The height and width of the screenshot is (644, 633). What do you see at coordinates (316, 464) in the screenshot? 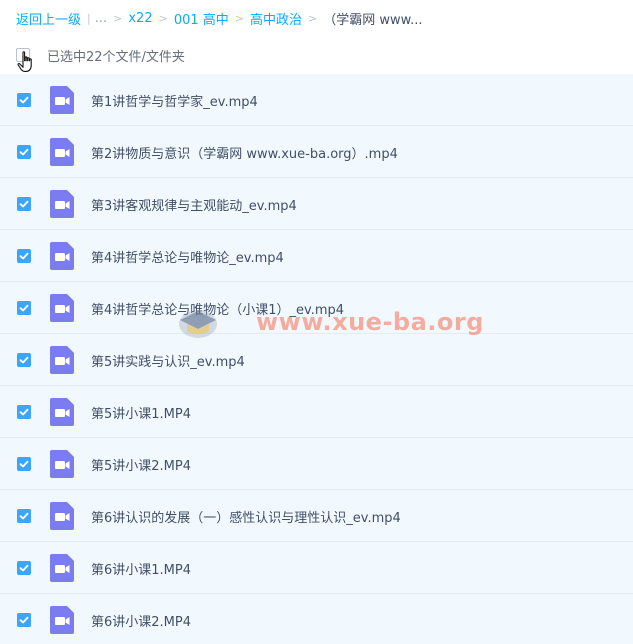
I see `file-row: 第5讲小课2.MP4` at bounding box center [316, 464].